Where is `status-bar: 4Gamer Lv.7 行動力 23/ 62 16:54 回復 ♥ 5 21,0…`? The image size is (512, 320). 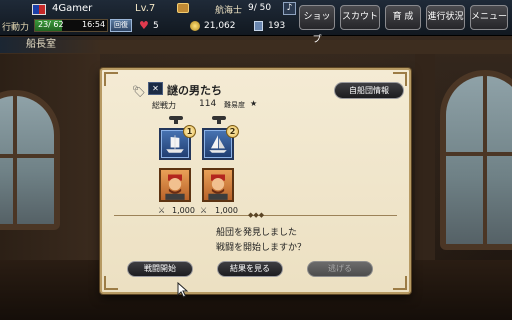 status-bar: 4Gamer Lv.7 行動力 23/ 62 16:54 回復 ♥ 5 21,0… is located at coordinates (256, 22).